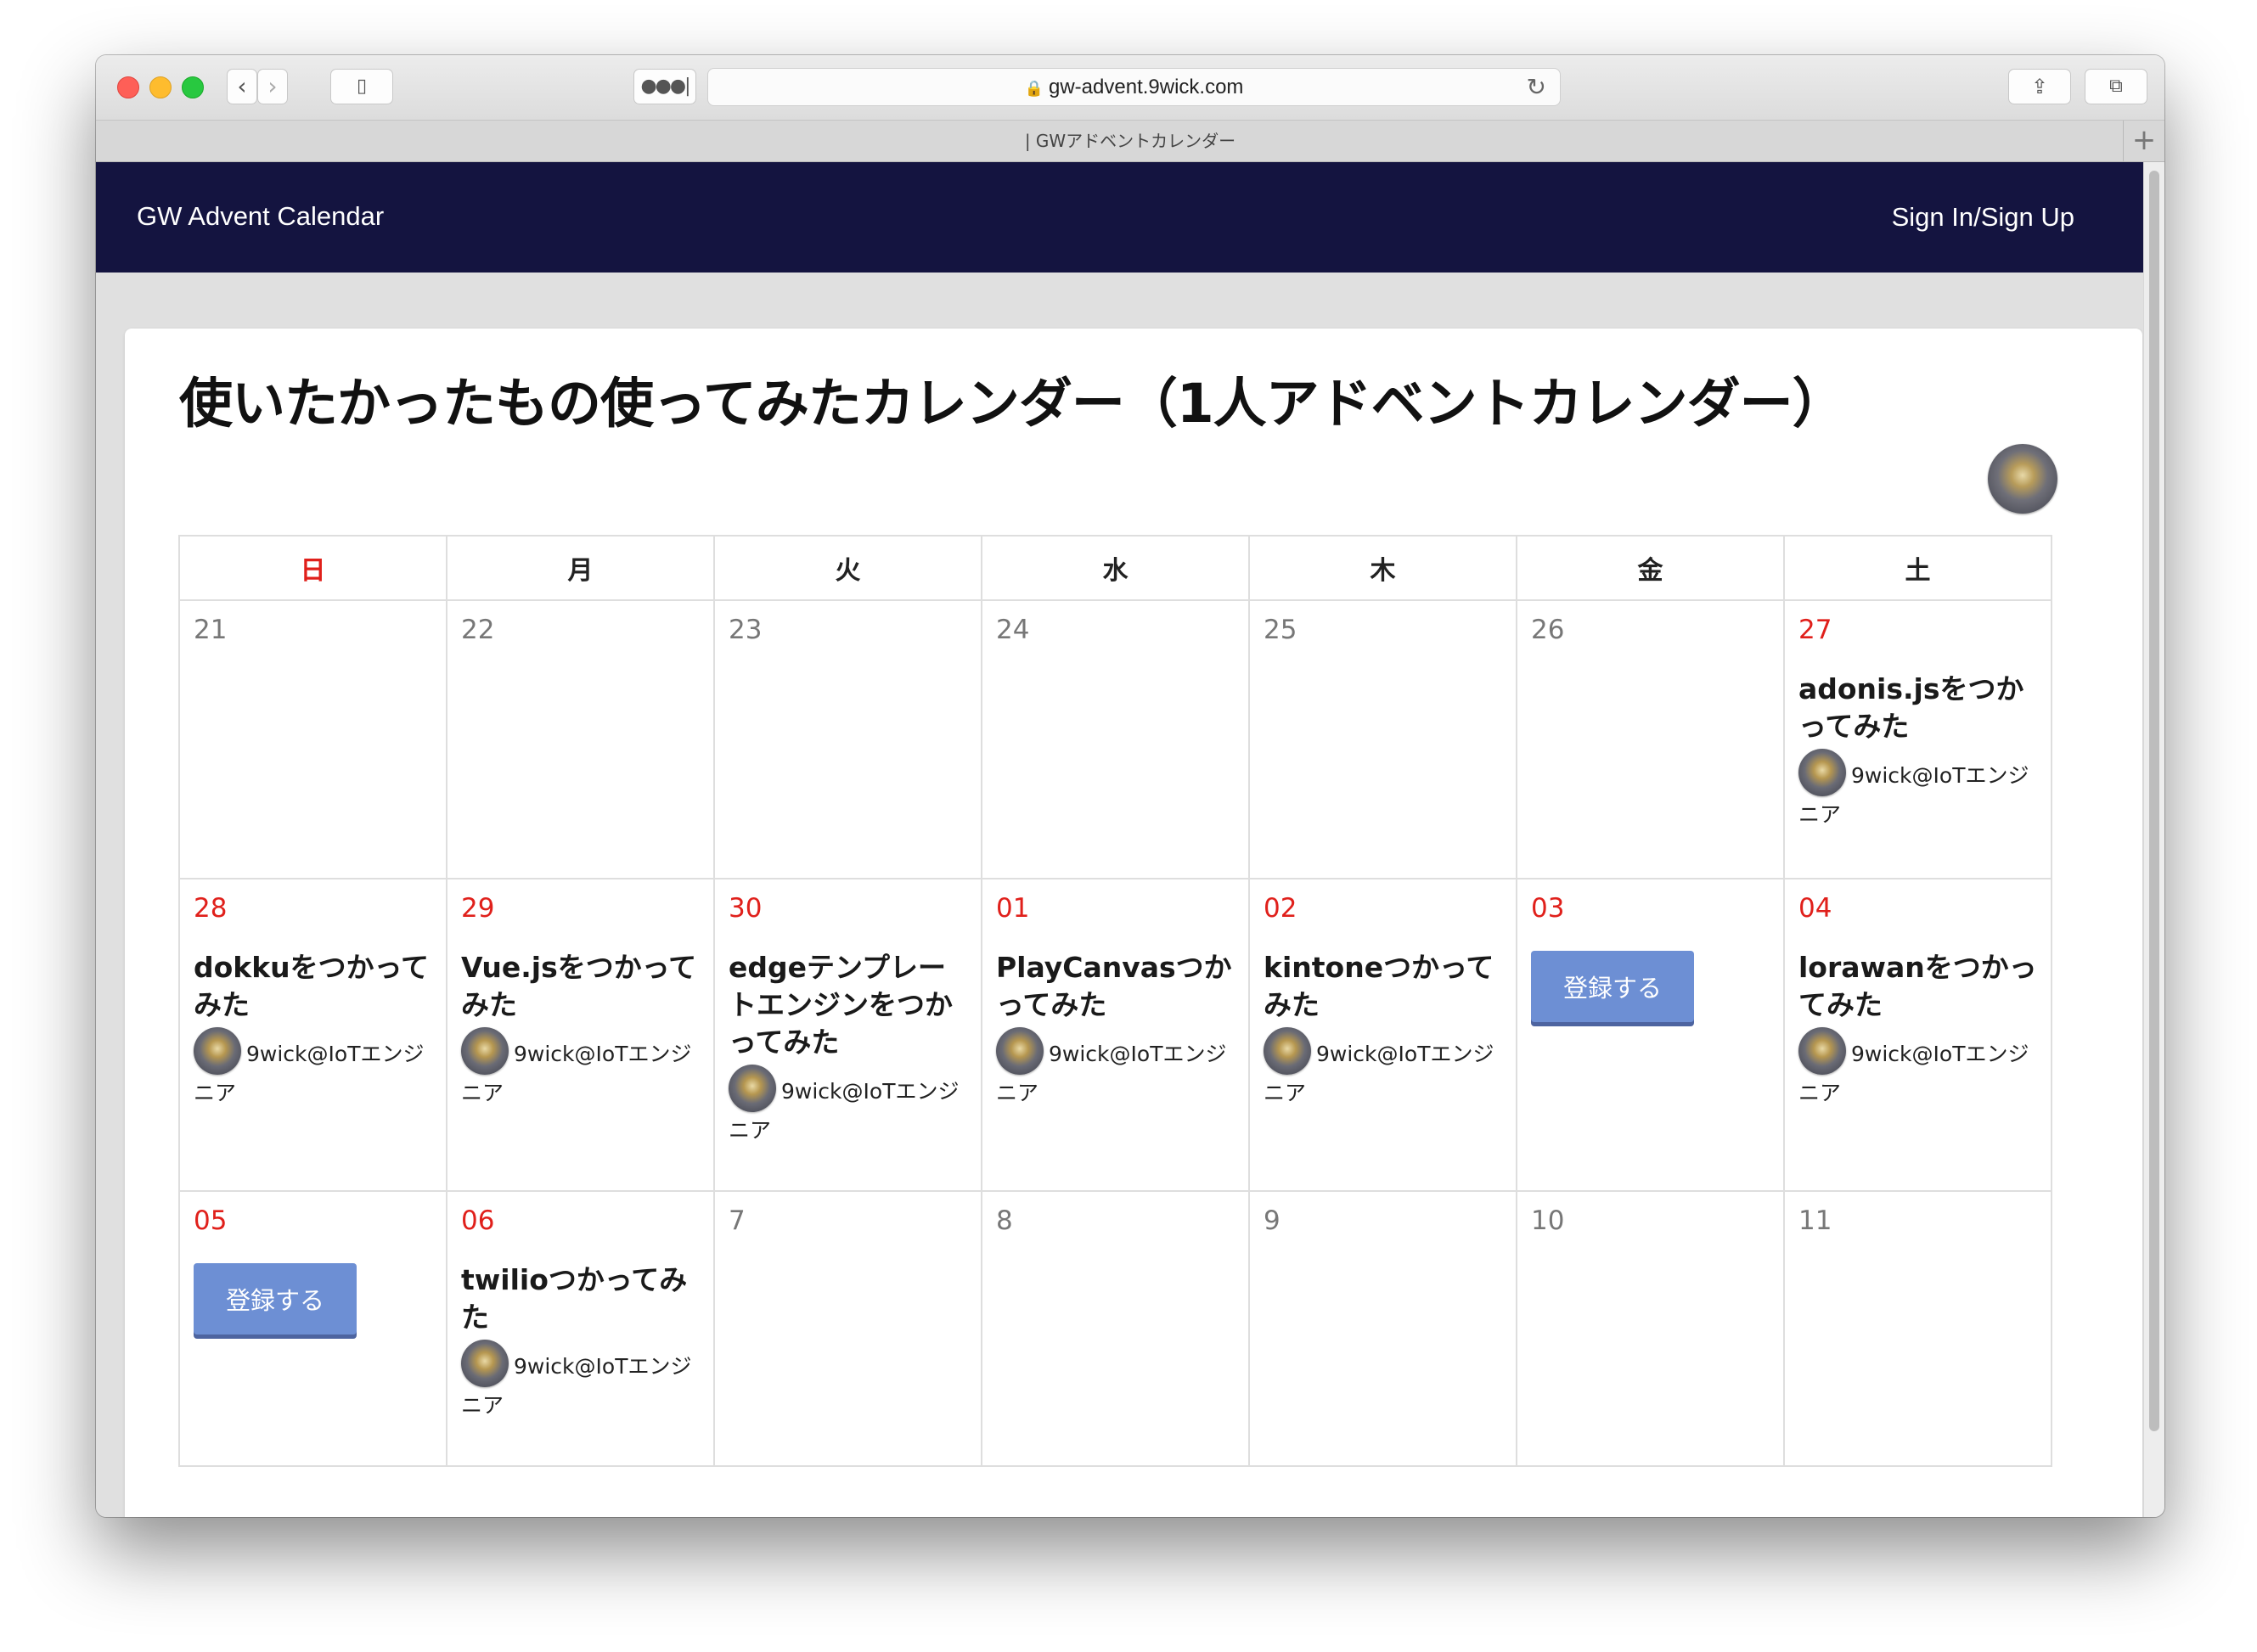  Describe the element at coordinates (161, 87) in the screenshot. I see `minimize-window-button` at that location.